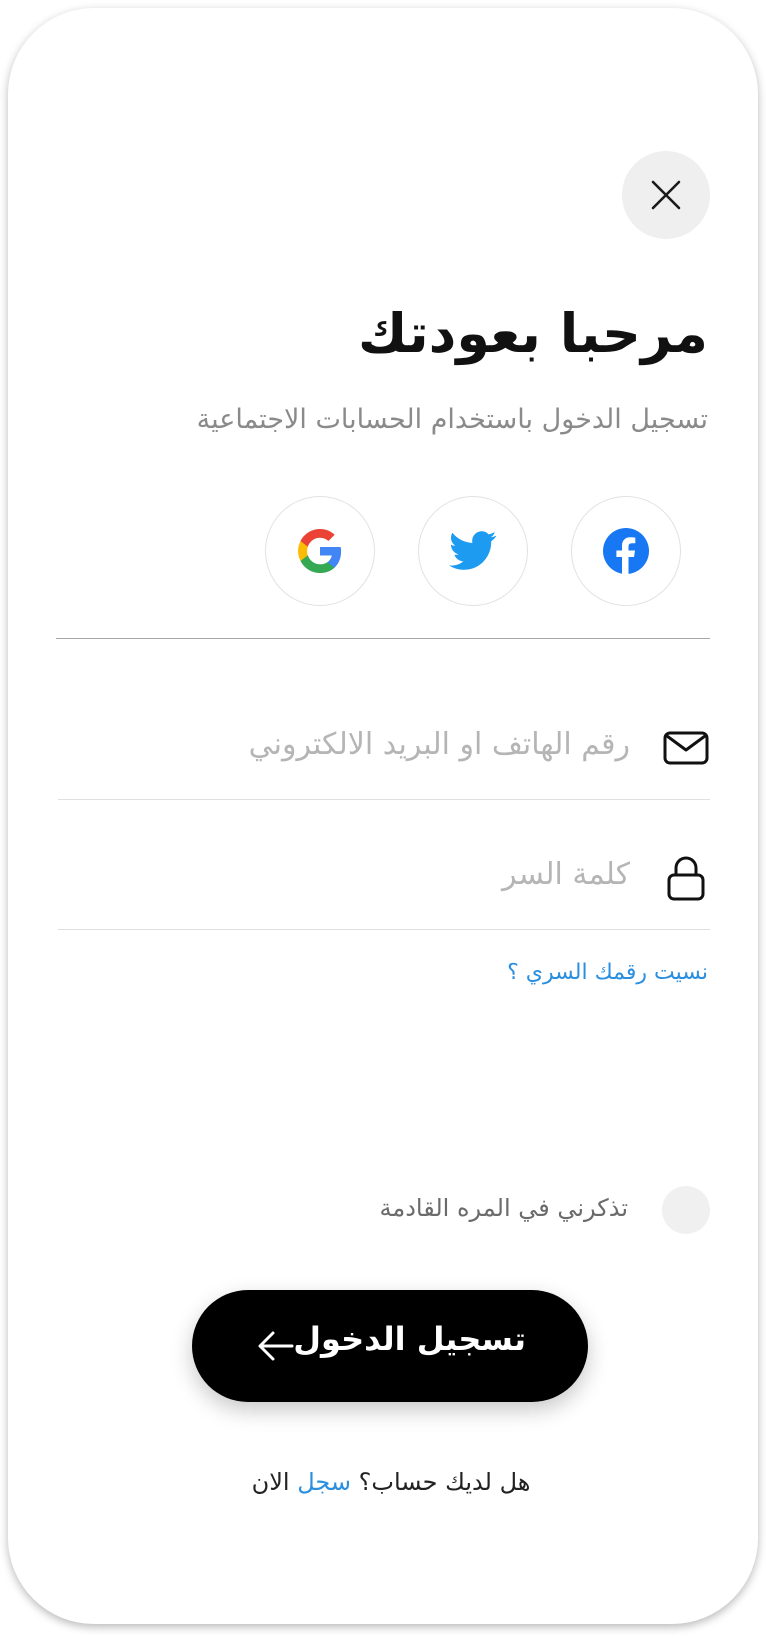  What do you see at coordinates (686, 1210) in the screenshot?
I see `remember-me-toggle` at bounding box center [686, 1210].